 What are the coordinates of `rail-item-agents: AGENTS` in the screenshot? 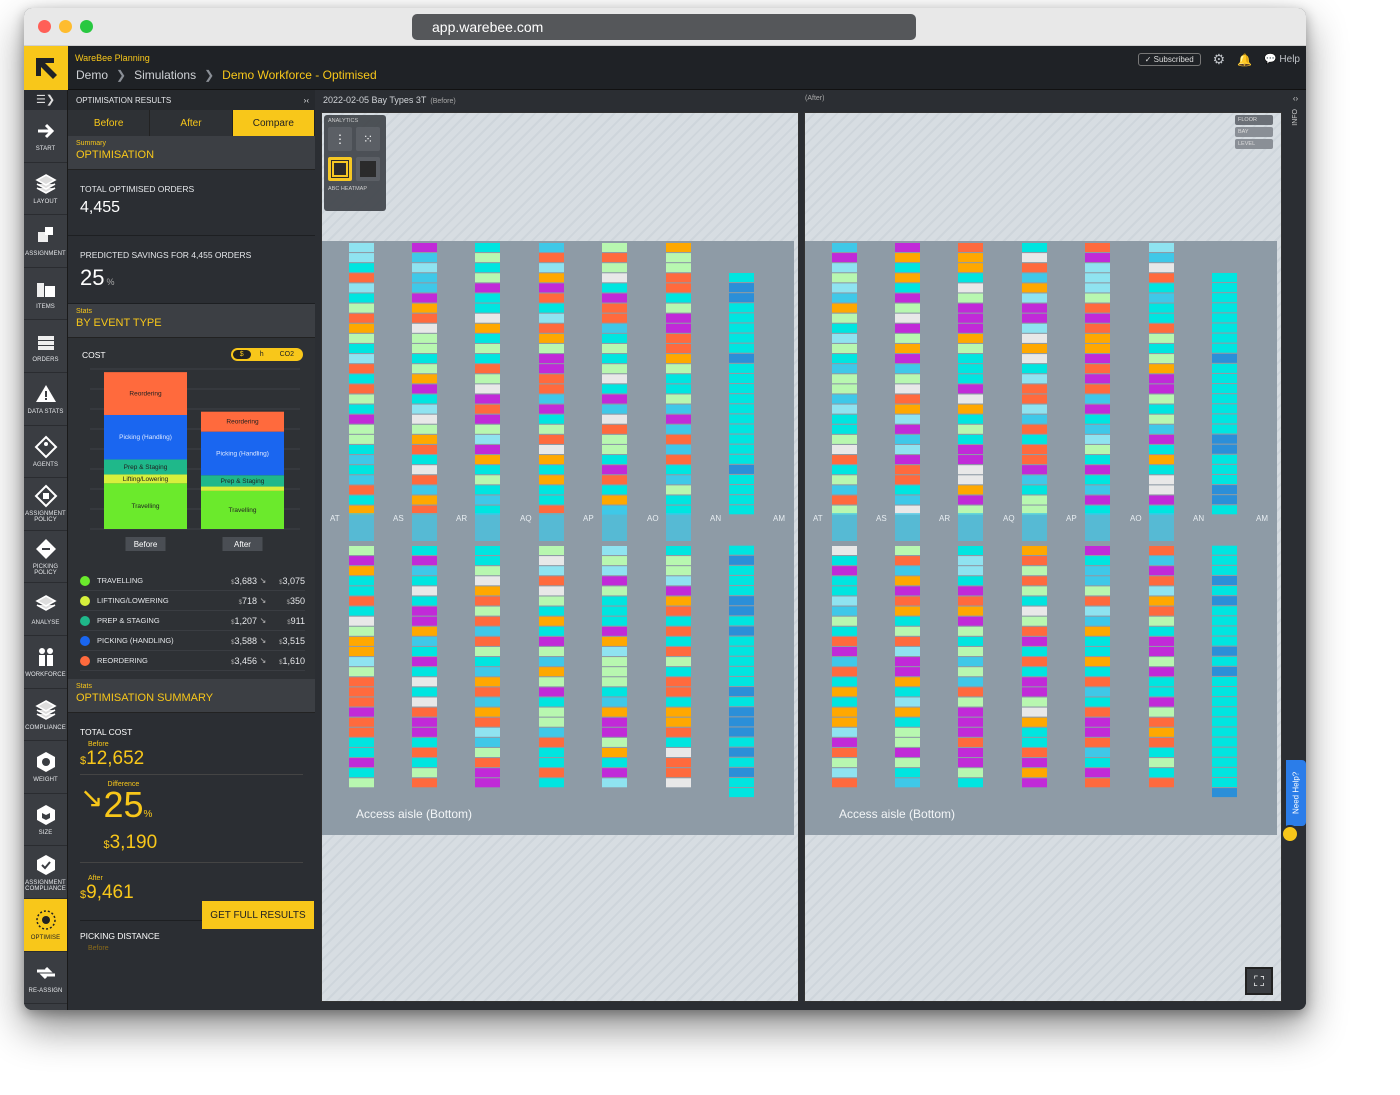 It's located at (45, 452).